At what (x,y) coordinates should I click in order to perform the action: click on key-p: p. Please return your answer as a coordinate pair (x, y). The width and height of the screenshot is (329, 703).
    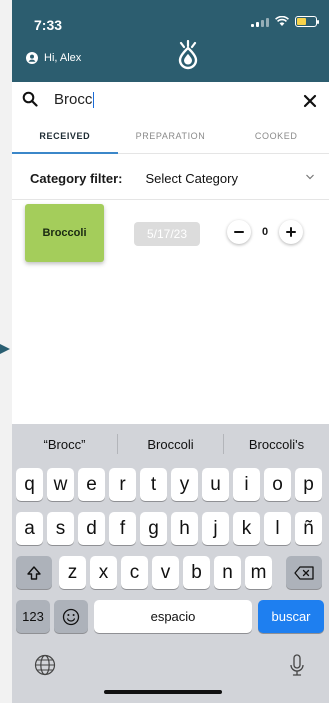
    Looking at the image, I should click on (308, 484).